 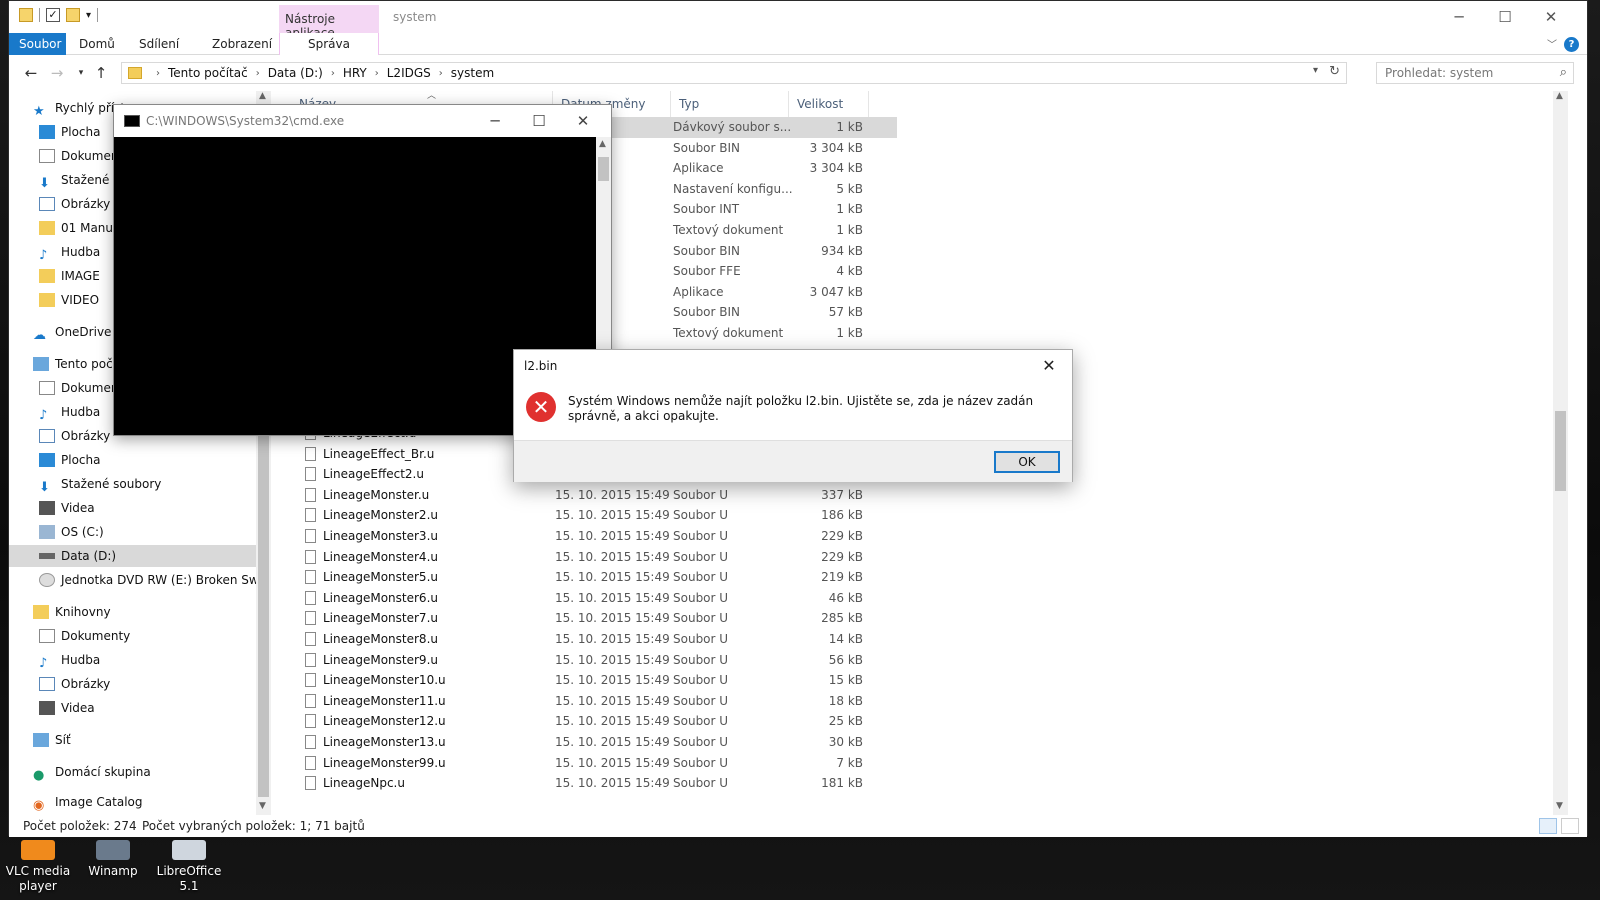 I want to click on desktop-icon-winamp: Winamp, so click(x=113, y=859).